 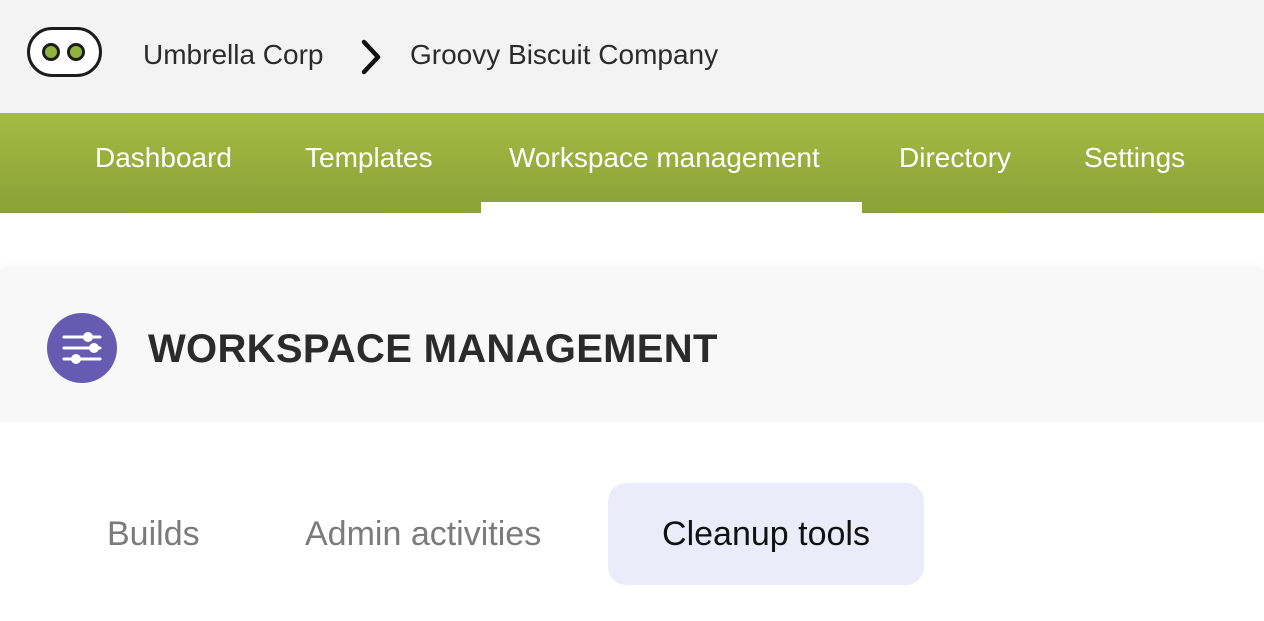 I want to click on nav-item-workspace-management: Workspace management, so click(x=671, y=163).